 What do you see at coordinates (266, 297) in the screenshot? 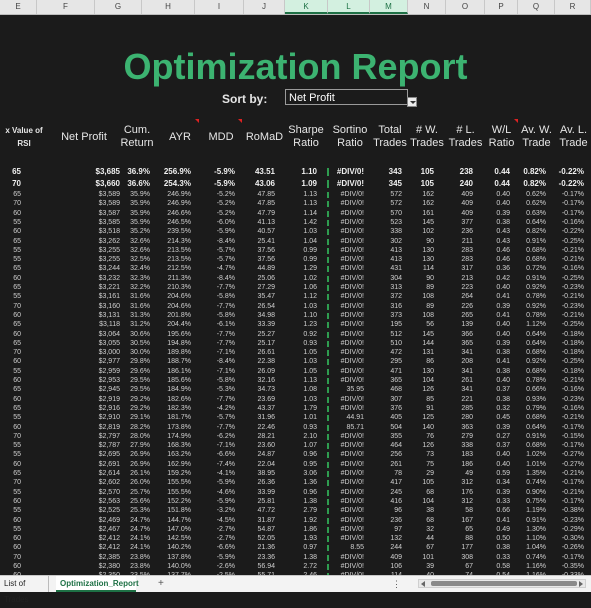
I see `cell-romad: 35.47` at bounding box center [266, 297].